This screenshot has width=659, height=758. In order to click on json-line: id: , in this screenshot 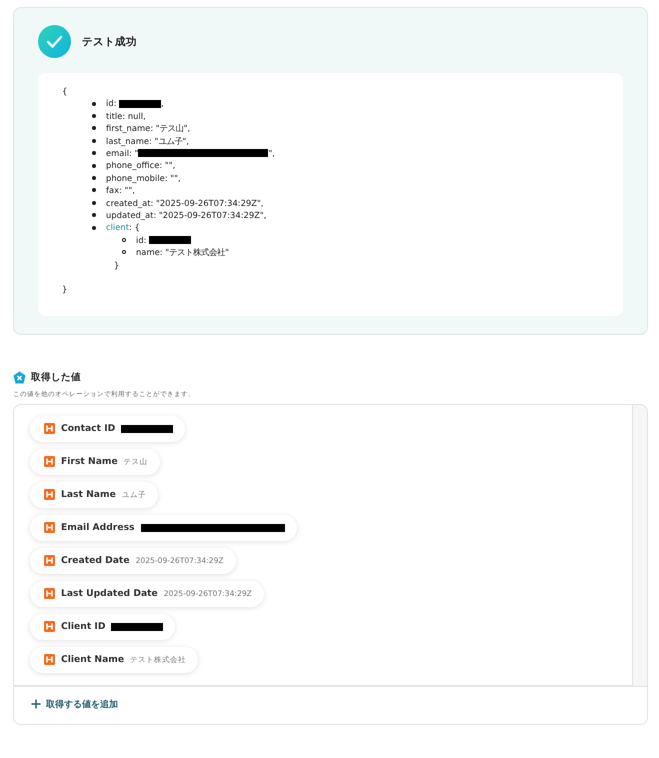, I will do `click(345, 103)`.